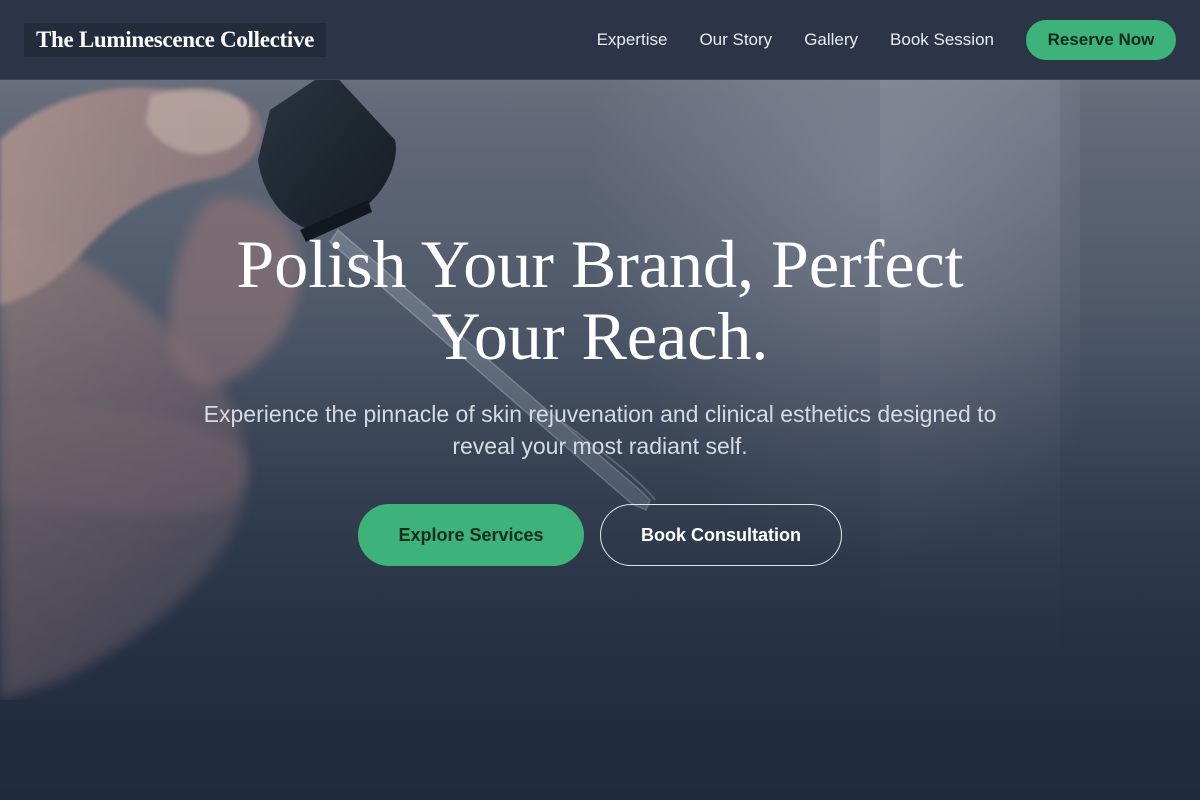  What do you see at coordinates (721, 535) in the screenshot?
I see `book-consultation-button: Book Consultation` at bounding box center [721, 535].